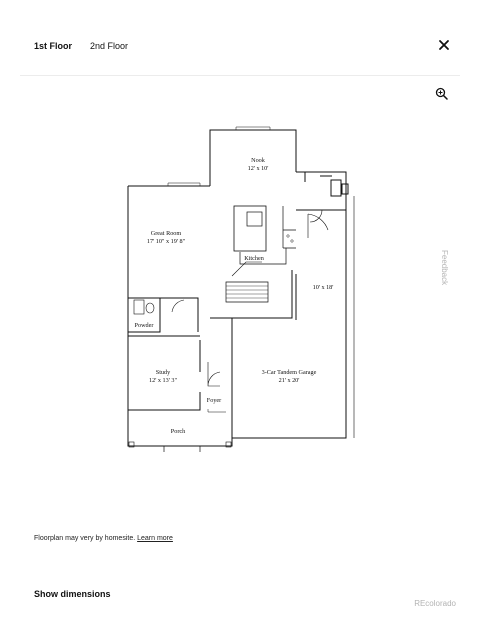 The height and width of the screenshot is (621, 480). I want to click on room-powder-name: Powder, so click(144, 325).